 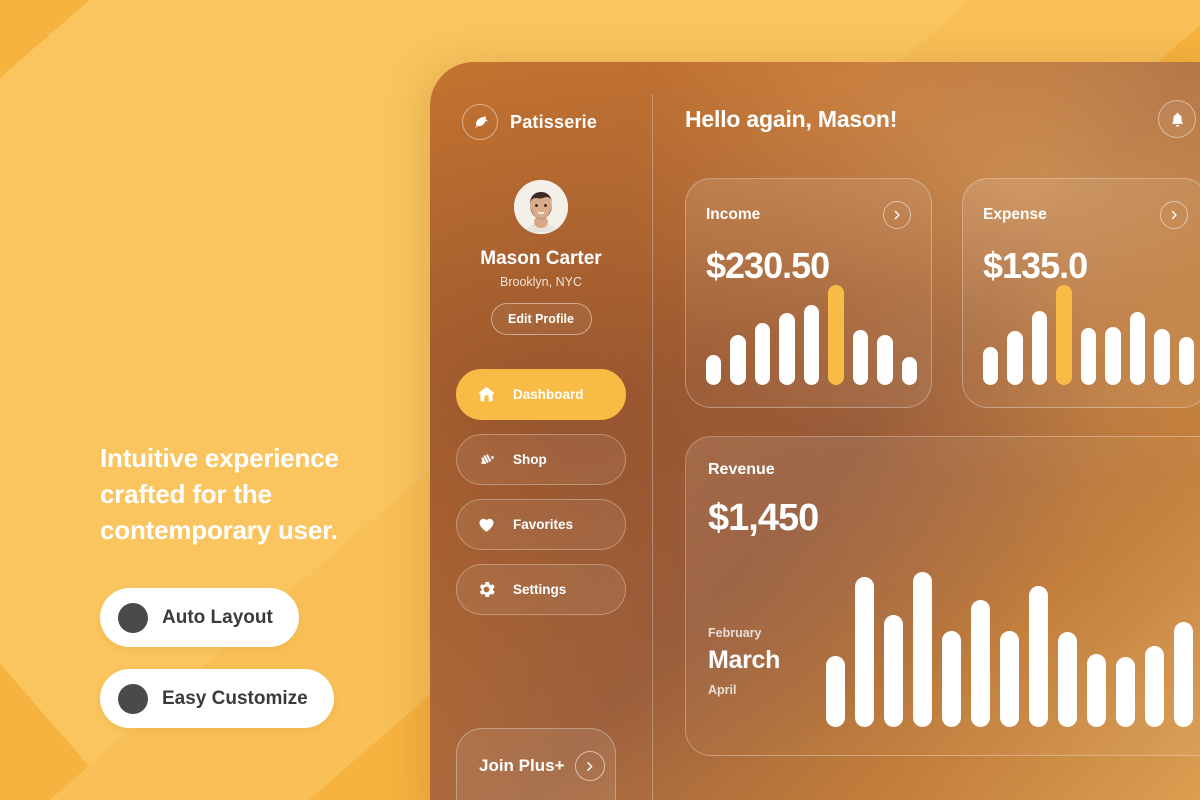 What do you see at coordinates (942, 119) in the screenshot?
I see `header-bar: Hello again, Mason!` at bounding box center [942, 119].